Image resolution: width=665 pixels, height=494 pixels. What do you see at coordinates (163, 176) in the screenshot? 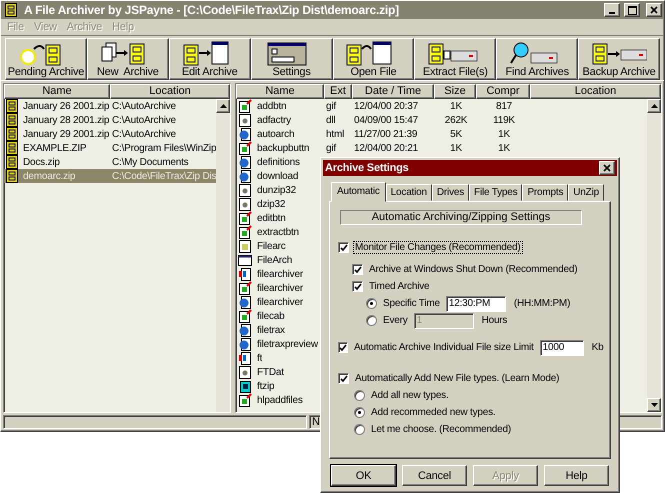
I see `table-cell-text: C:\Code\FileTrax\Zip Dis` at bounding box center [163, 176].